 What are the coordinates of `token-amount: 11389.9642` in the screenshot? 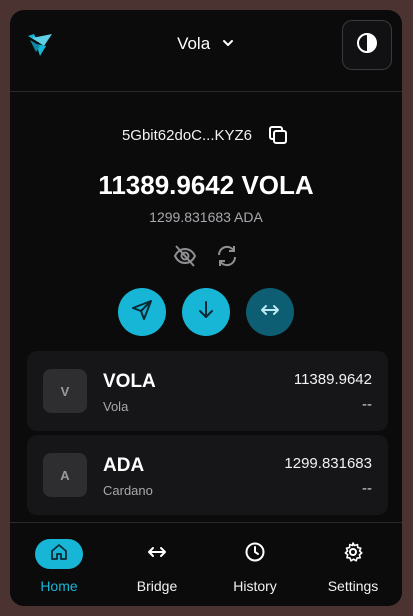 It's located at (332, 379).